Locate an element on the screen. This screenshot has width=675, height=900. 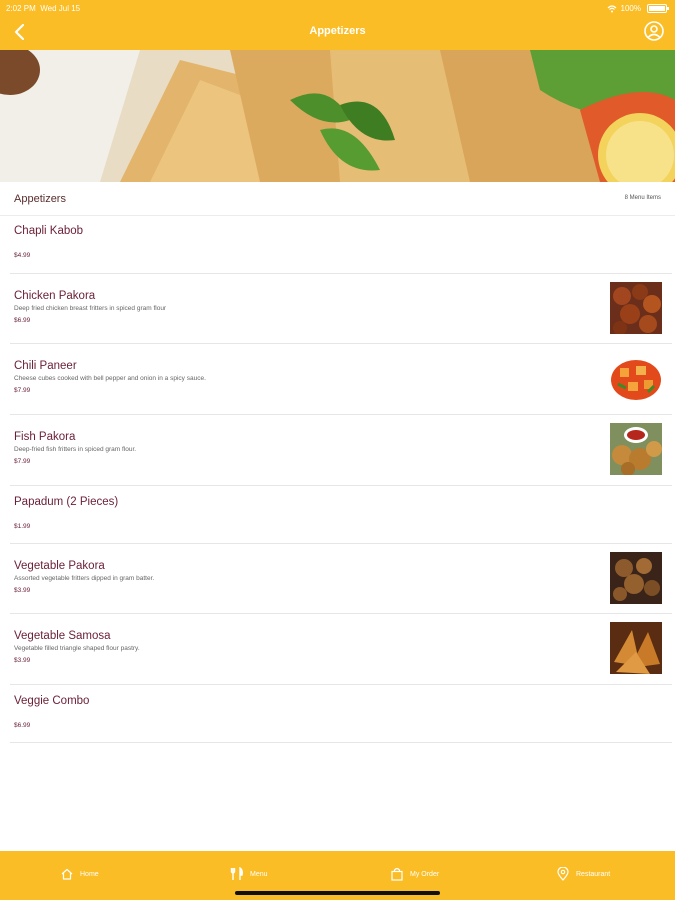
tab-restaurant: Restaurant is located at coordinates (583, 874).